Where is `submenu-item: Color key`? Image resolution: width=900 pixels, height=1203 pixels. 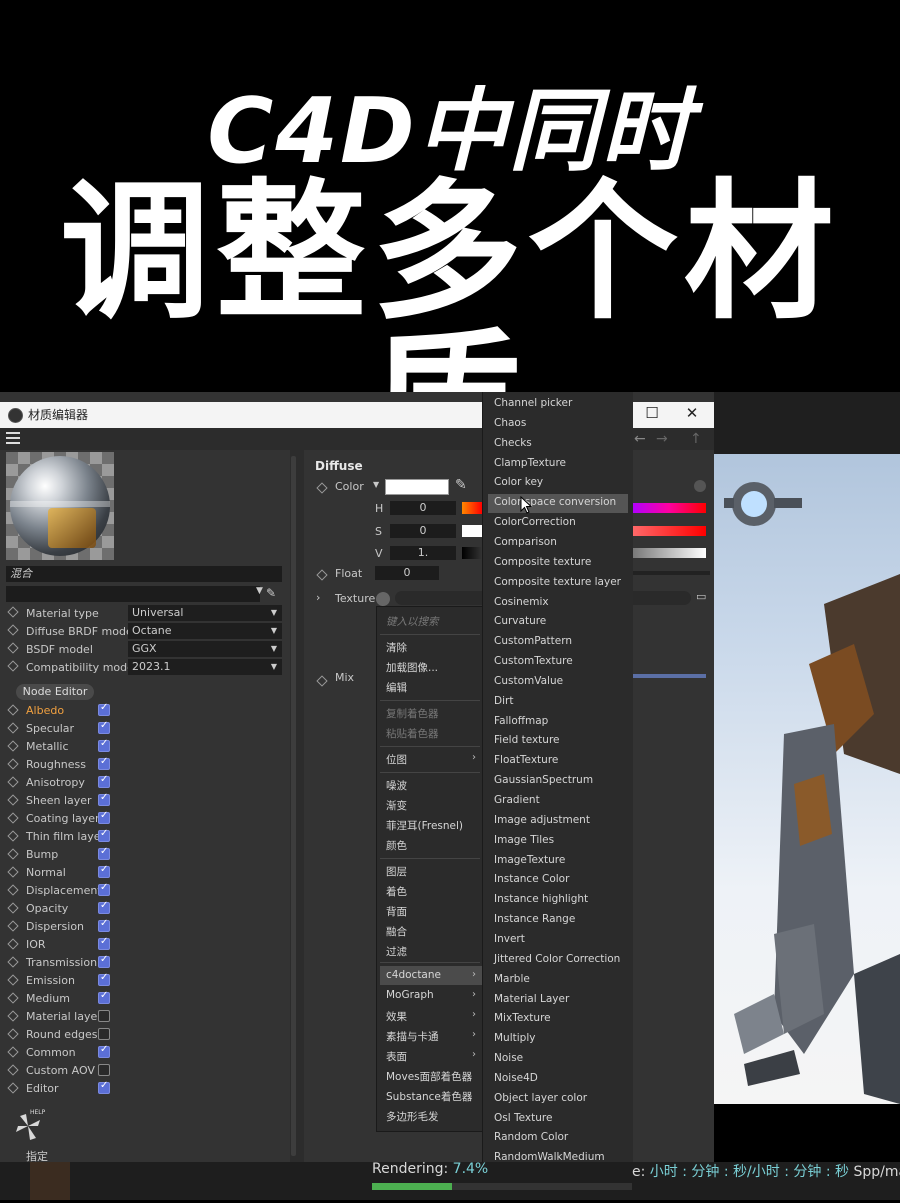 submenu-item: Color key is located at coordinates (518, 482).